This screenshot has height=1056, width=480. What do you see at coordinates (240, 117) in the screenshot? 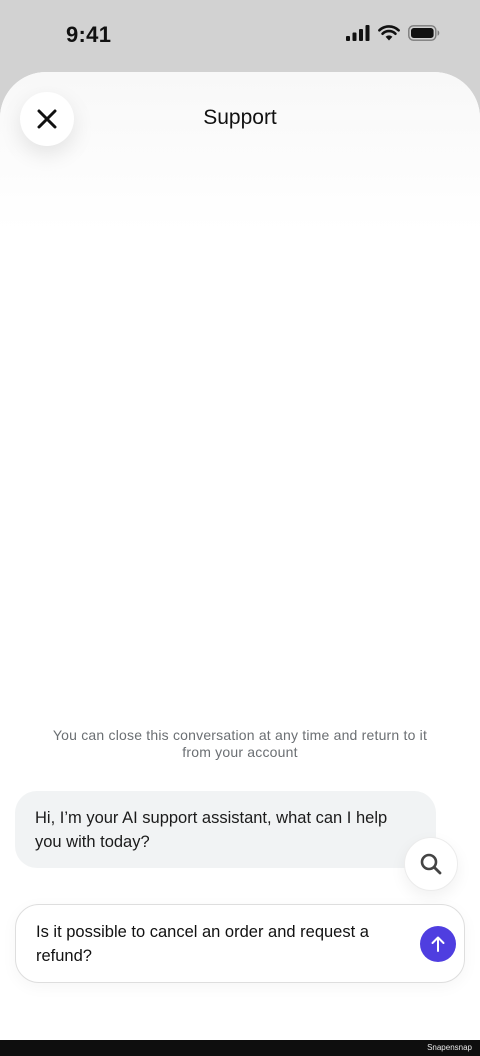
I see `page-title: Support` at bounding box center [240, 117].